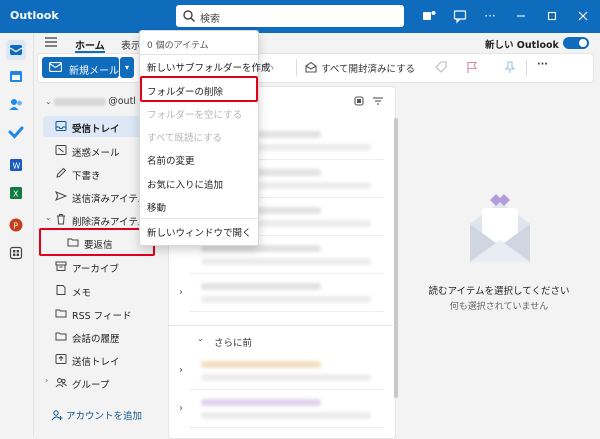 The width and height of the screenshot is (600, 439). Describe the element at coordinates (97, 242) in the screenshot. I see `highlight-box-folder` at that location.